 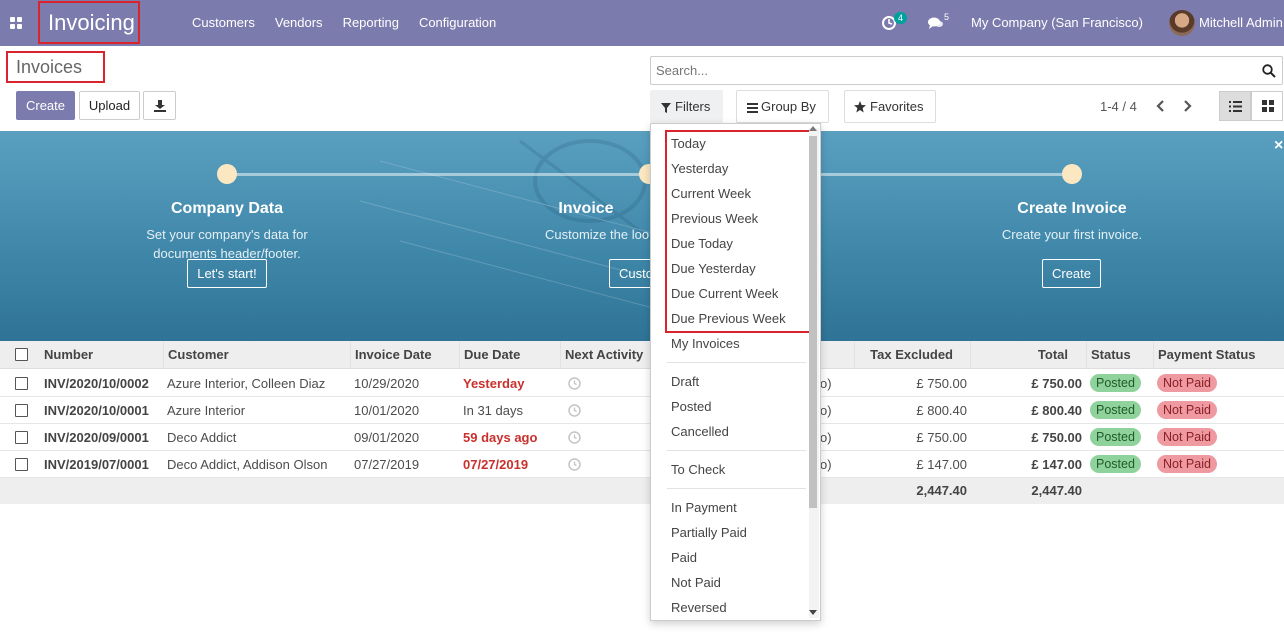 What do you see at coordinates (813, 612) in the screenshot?
I see `scroll-down-arrow-icon` at bounding box center [813, 612].